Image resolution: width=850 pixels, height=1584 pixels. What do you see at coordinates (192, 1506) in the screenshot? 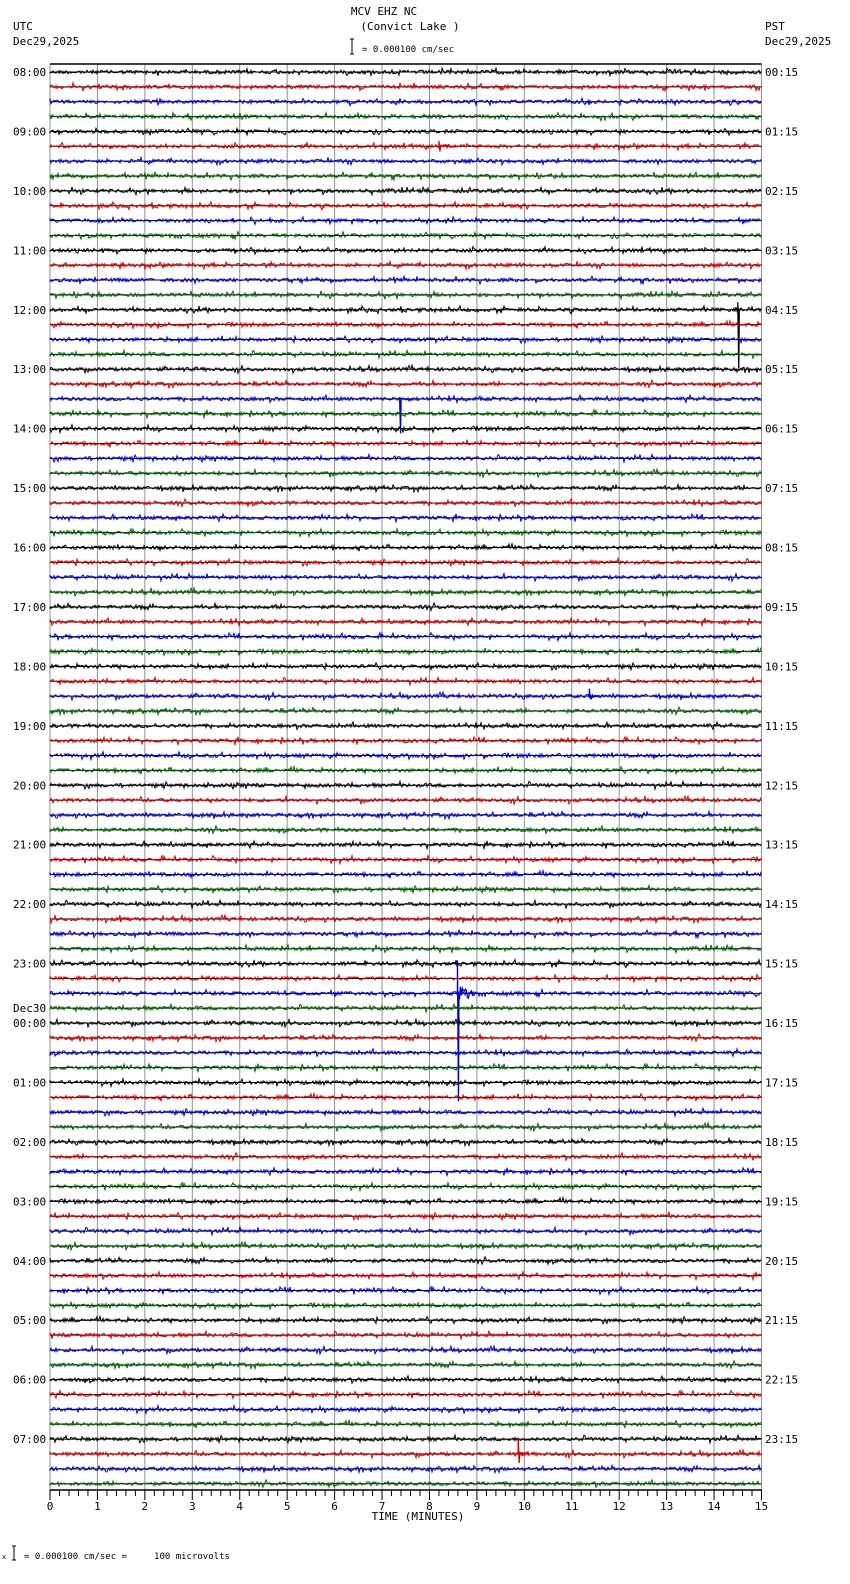
I see `x-tick-label: 3` at bounding box center [192, 1506].